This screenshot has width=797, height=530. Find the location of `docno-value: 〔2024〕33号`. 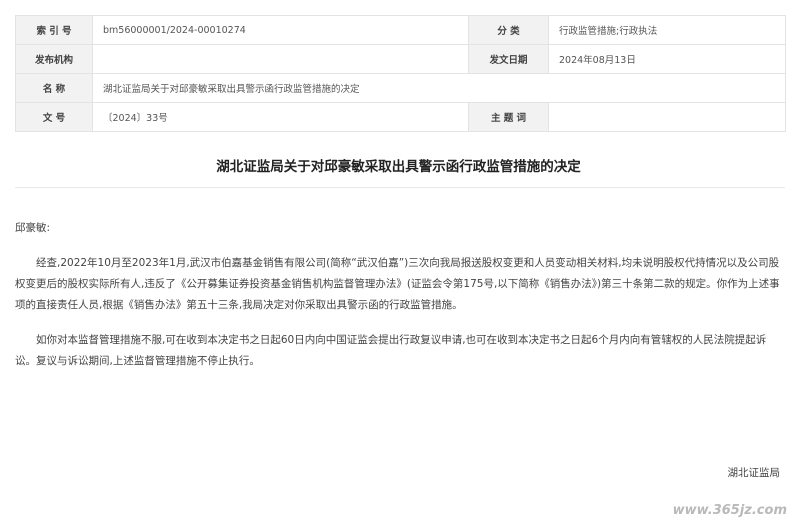

docno-value: 〔2024〕33号 is located at coordinates (280, 117).